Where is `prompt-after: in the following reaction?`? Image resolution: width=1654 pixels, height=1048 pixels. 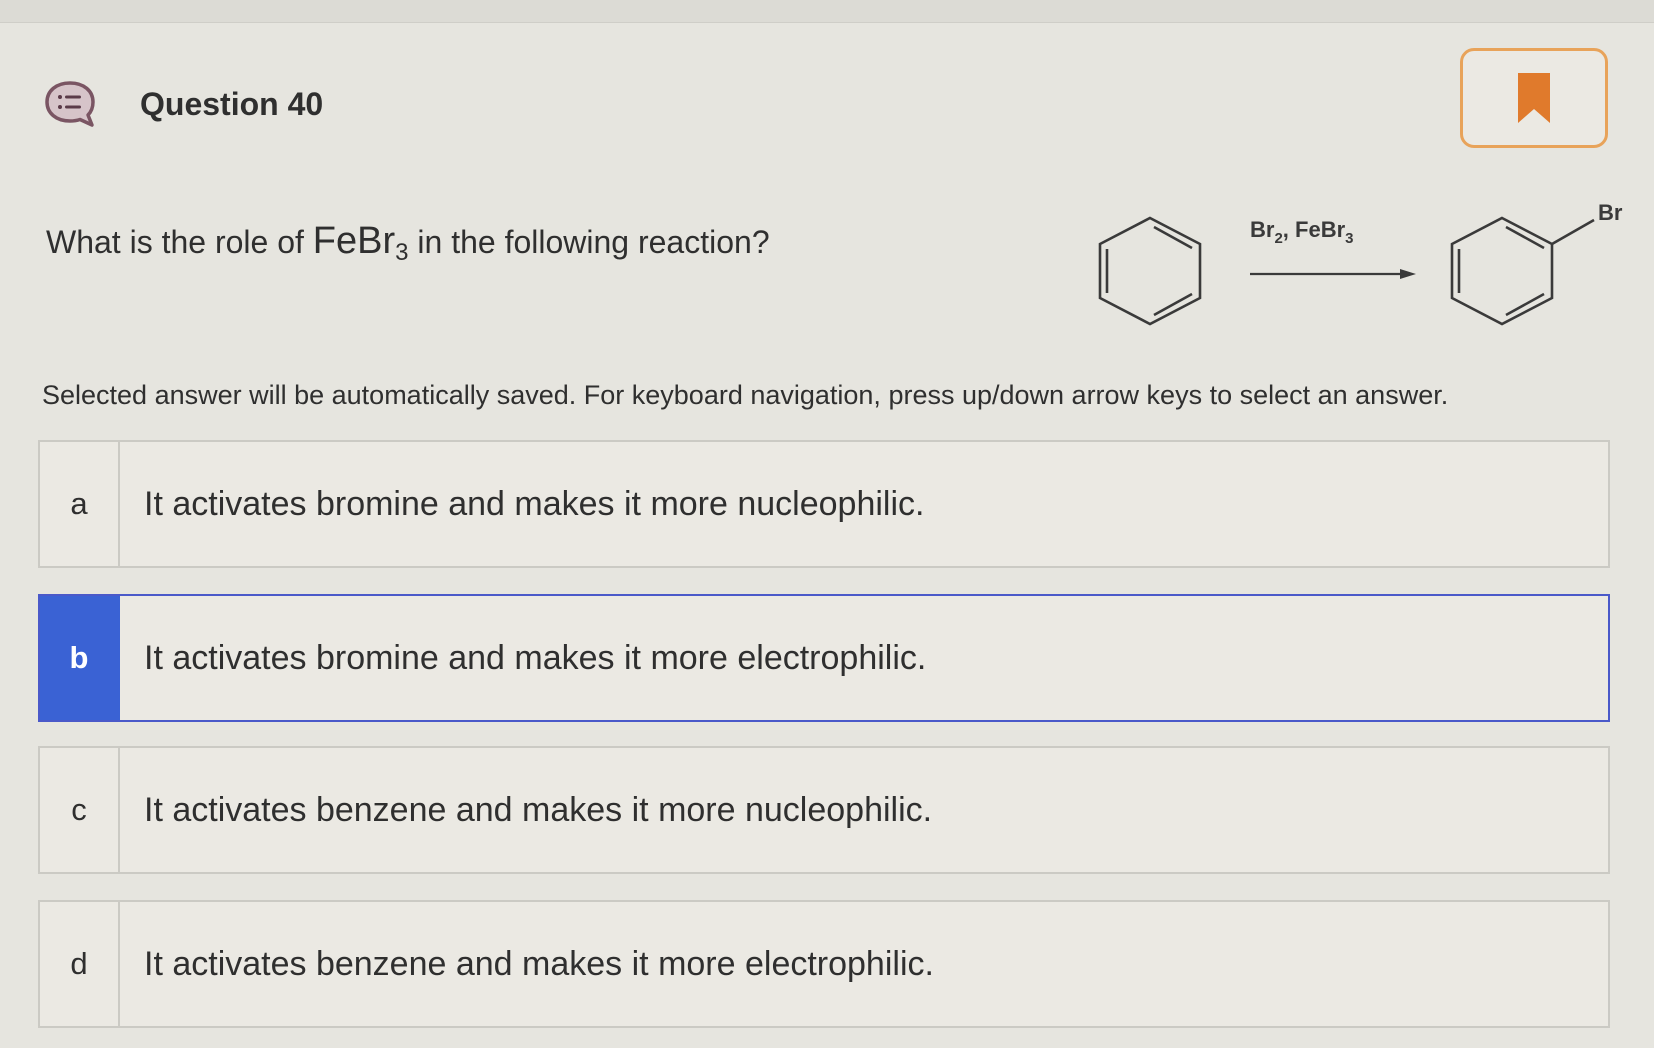
prompt-after: in the following reaction? is located at coordinates (589, 242).